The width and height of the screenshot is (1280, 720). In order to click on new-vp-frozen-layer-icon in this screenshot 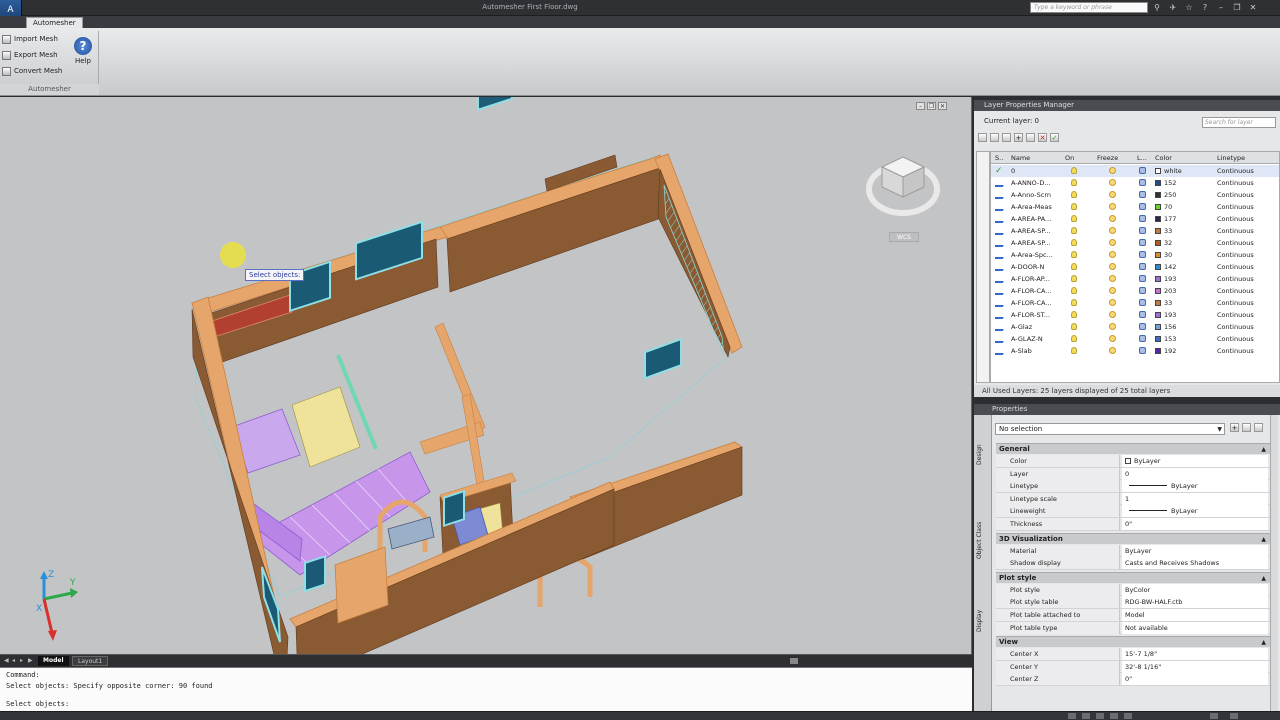, I will do `click(1030, 137)`.